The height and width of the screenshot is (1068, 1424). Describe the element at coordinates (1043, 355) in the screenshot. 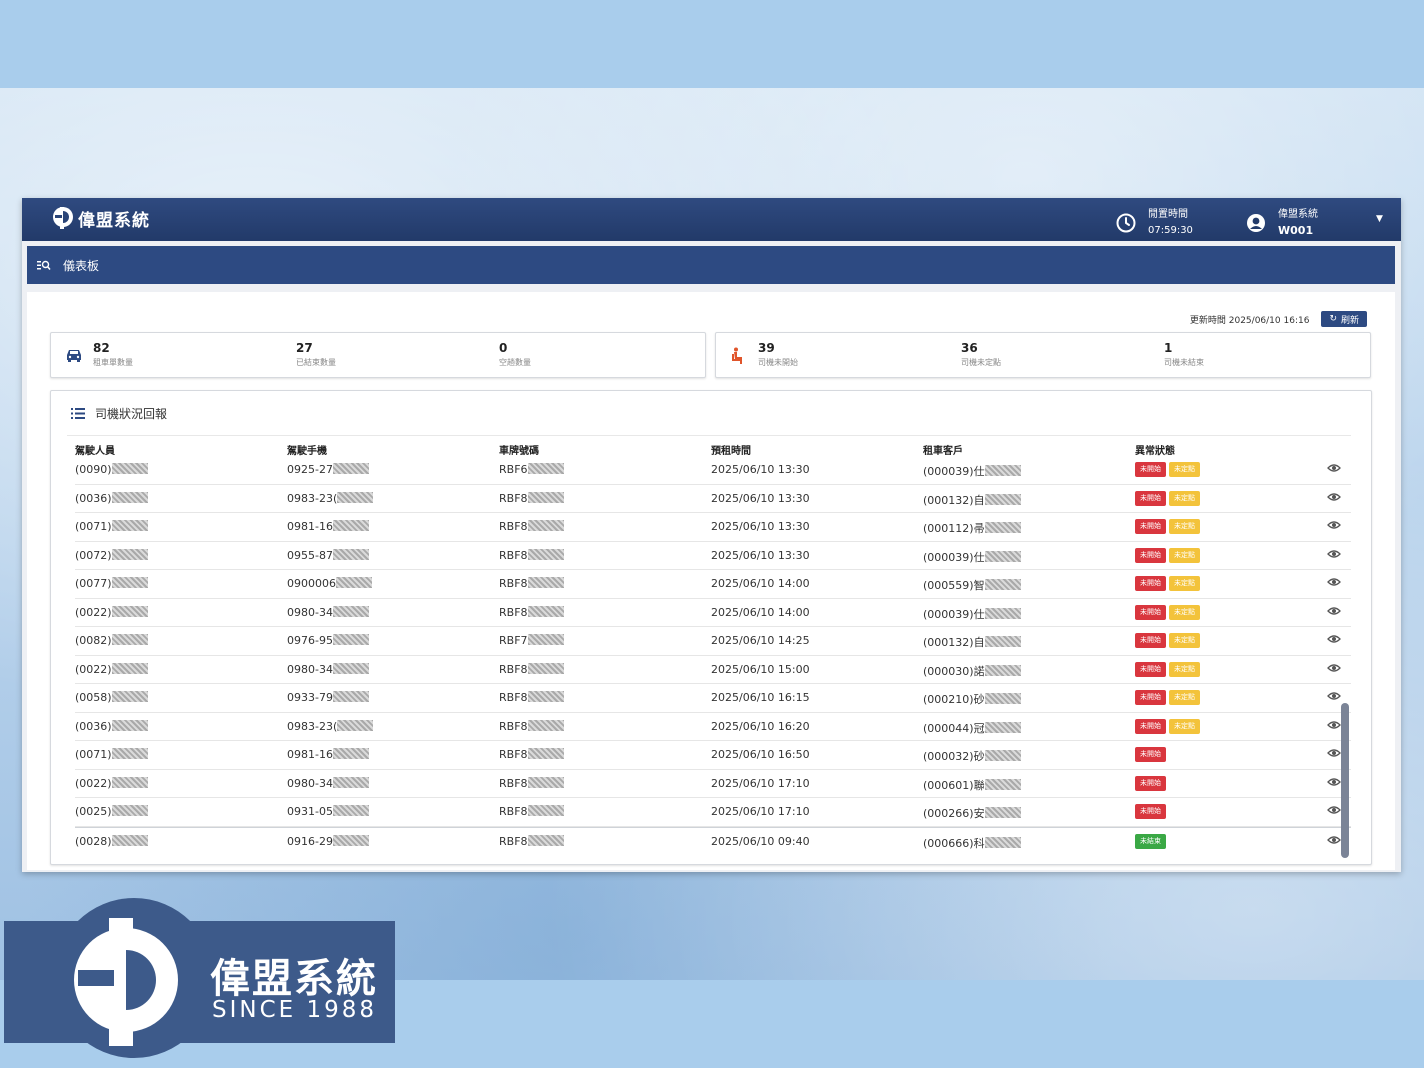

I see `driver-stats-card: 39 司機未開始 36 司機未定點 1 司機未結束` at that location.